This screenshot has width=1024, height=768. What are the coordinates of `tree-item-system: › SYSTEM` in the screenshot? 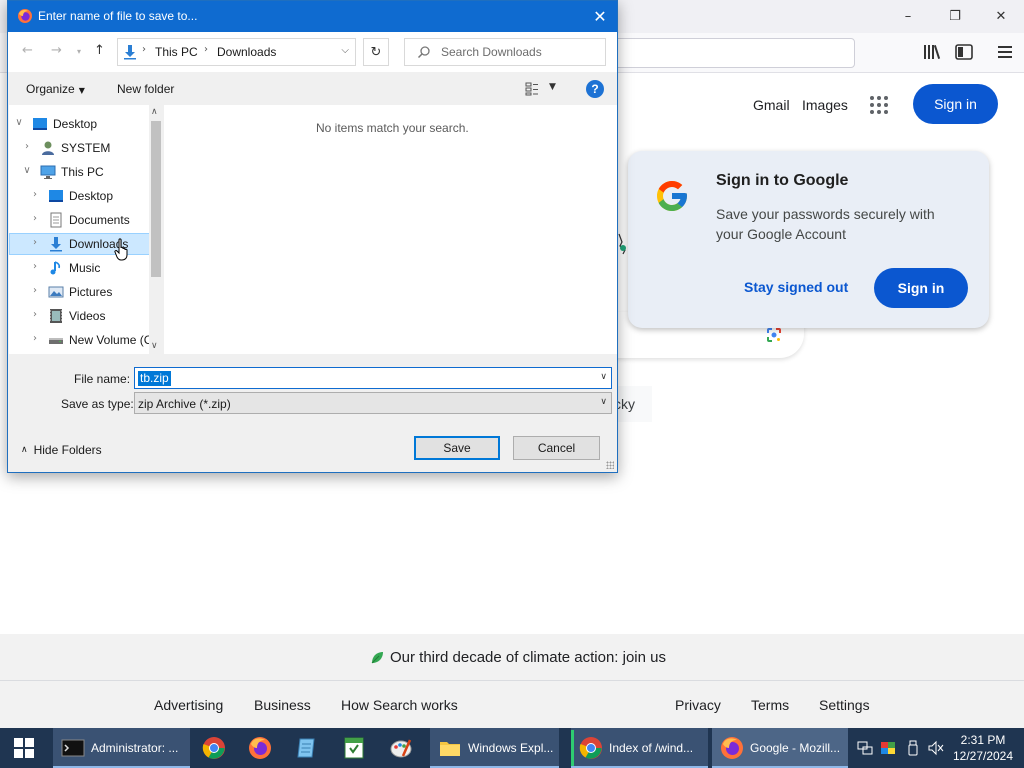 It's located at (82, 148).